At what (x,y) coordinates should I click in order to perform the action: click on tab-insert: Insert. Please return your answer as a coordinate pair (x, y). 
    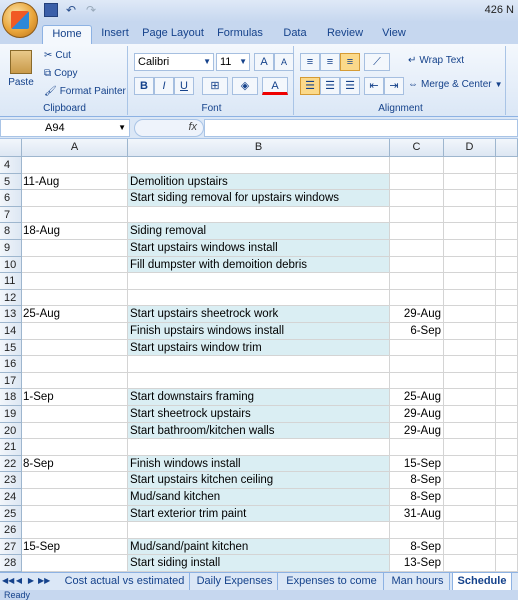
    Looking at the image, I should click on (115, 34).